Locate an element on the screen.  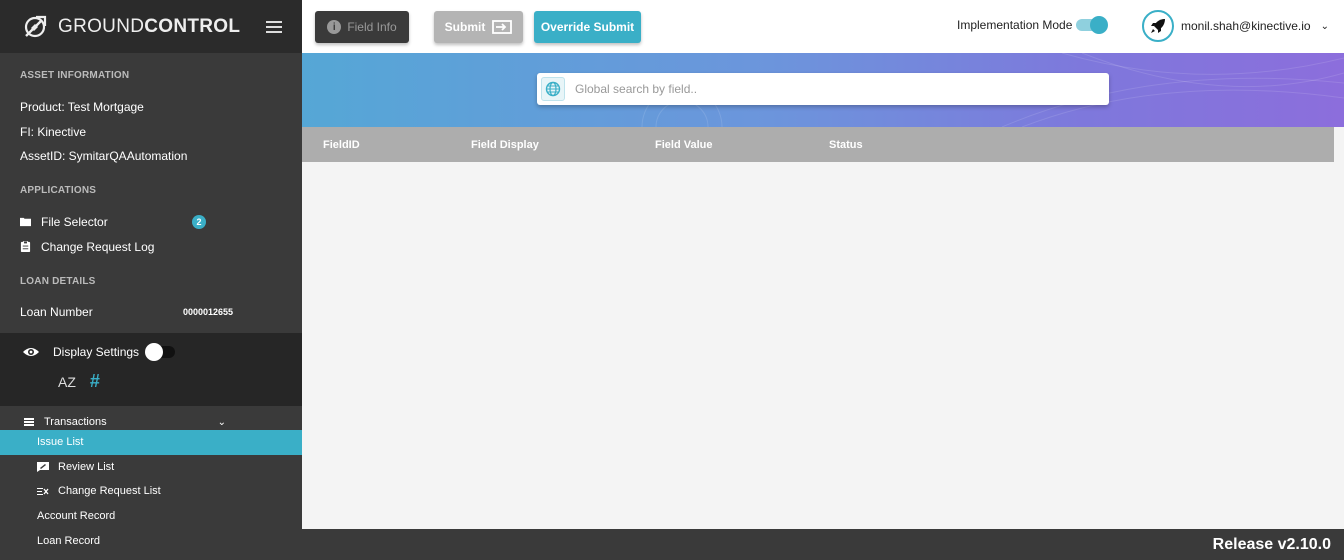
submit-button: Submit is located at coordinates (478, 27).